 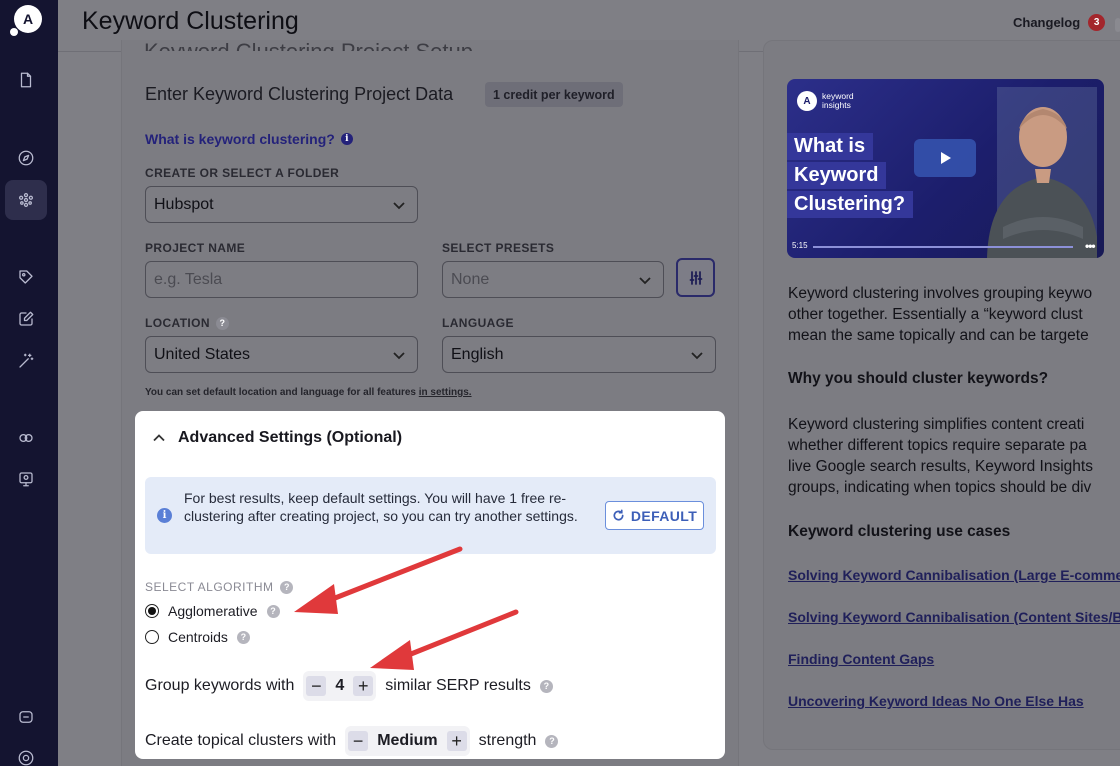 I want to click on video-title-line: Clustering?, so click(x=850, y=204).